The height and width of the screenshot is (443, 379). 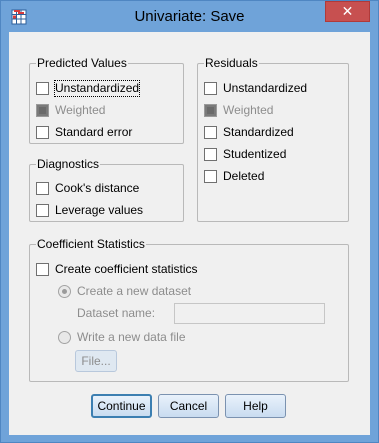 I want to click on continue-button: Continue, so click(x=121, y=406).